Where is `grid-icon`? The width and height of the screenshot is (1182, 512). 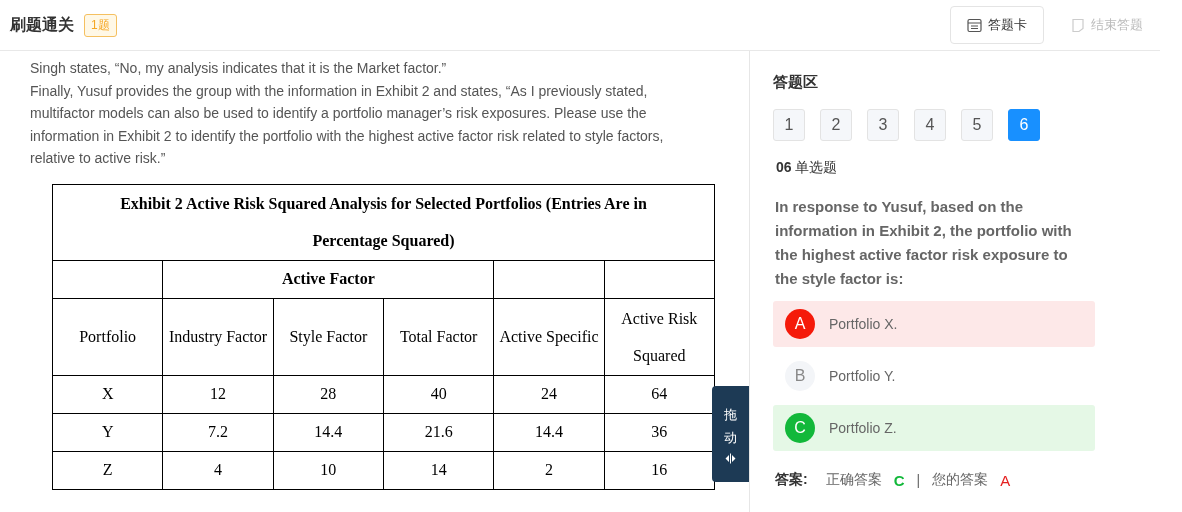 grid-icon is located at coordinates (974, 25).